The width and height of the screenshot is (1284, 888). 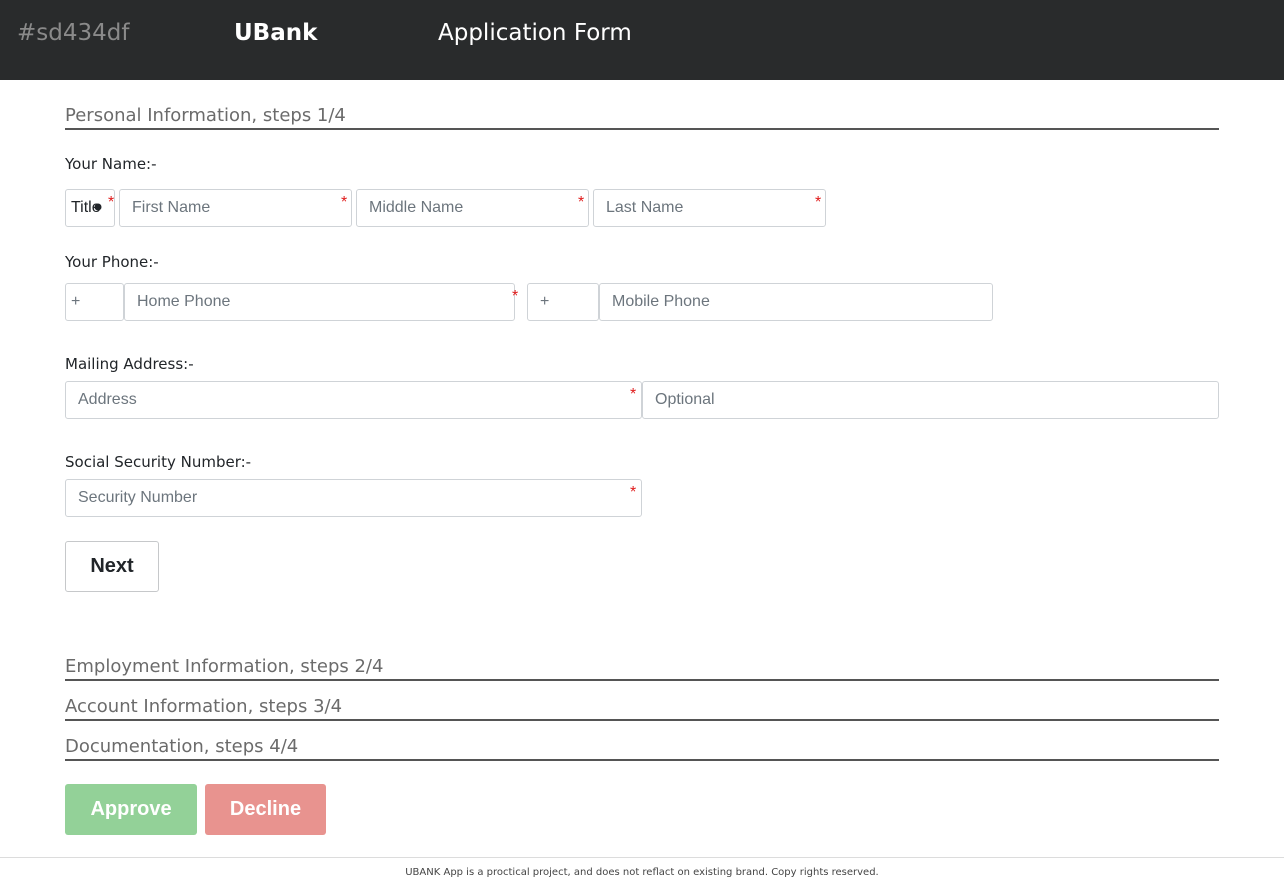 I want to click on application-id: #sd434df, so click(x=73, y=33).